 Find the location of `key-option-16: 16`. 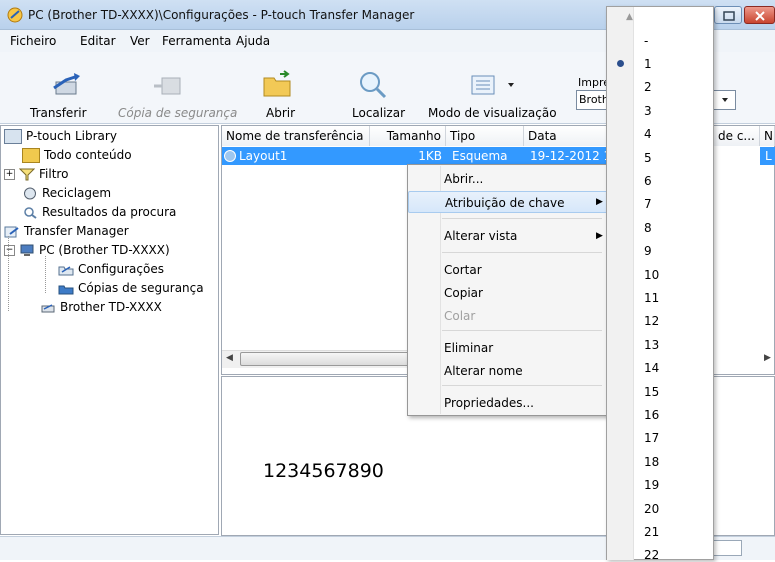

key-option-16: 16 is located at coordinates (651, 415).